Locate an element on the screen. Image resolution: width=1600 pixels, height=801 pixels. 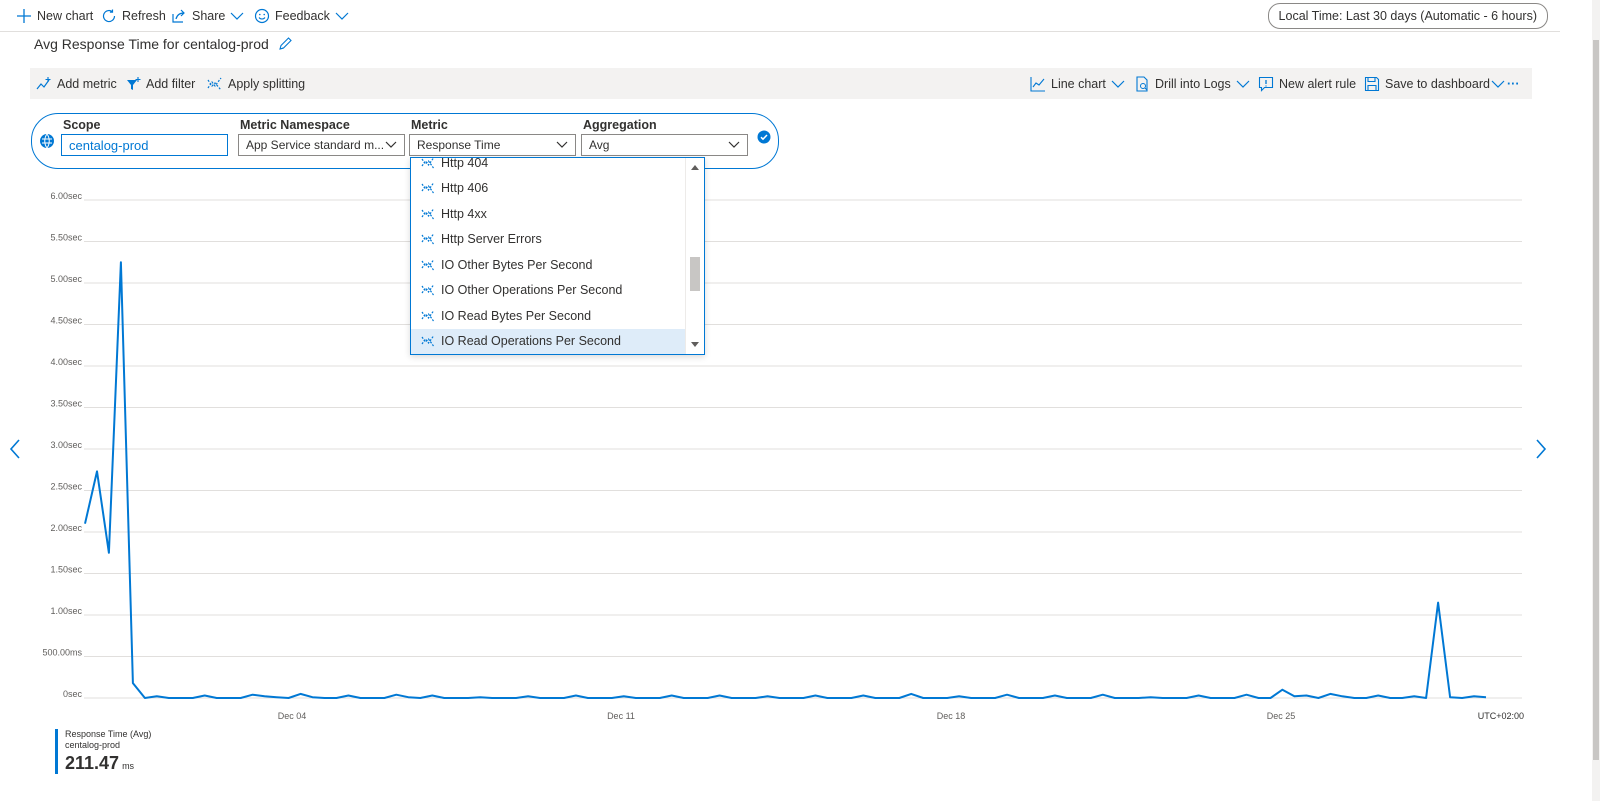
dropdown-option-label: Http 4xx is located at coordinates (464, 213).